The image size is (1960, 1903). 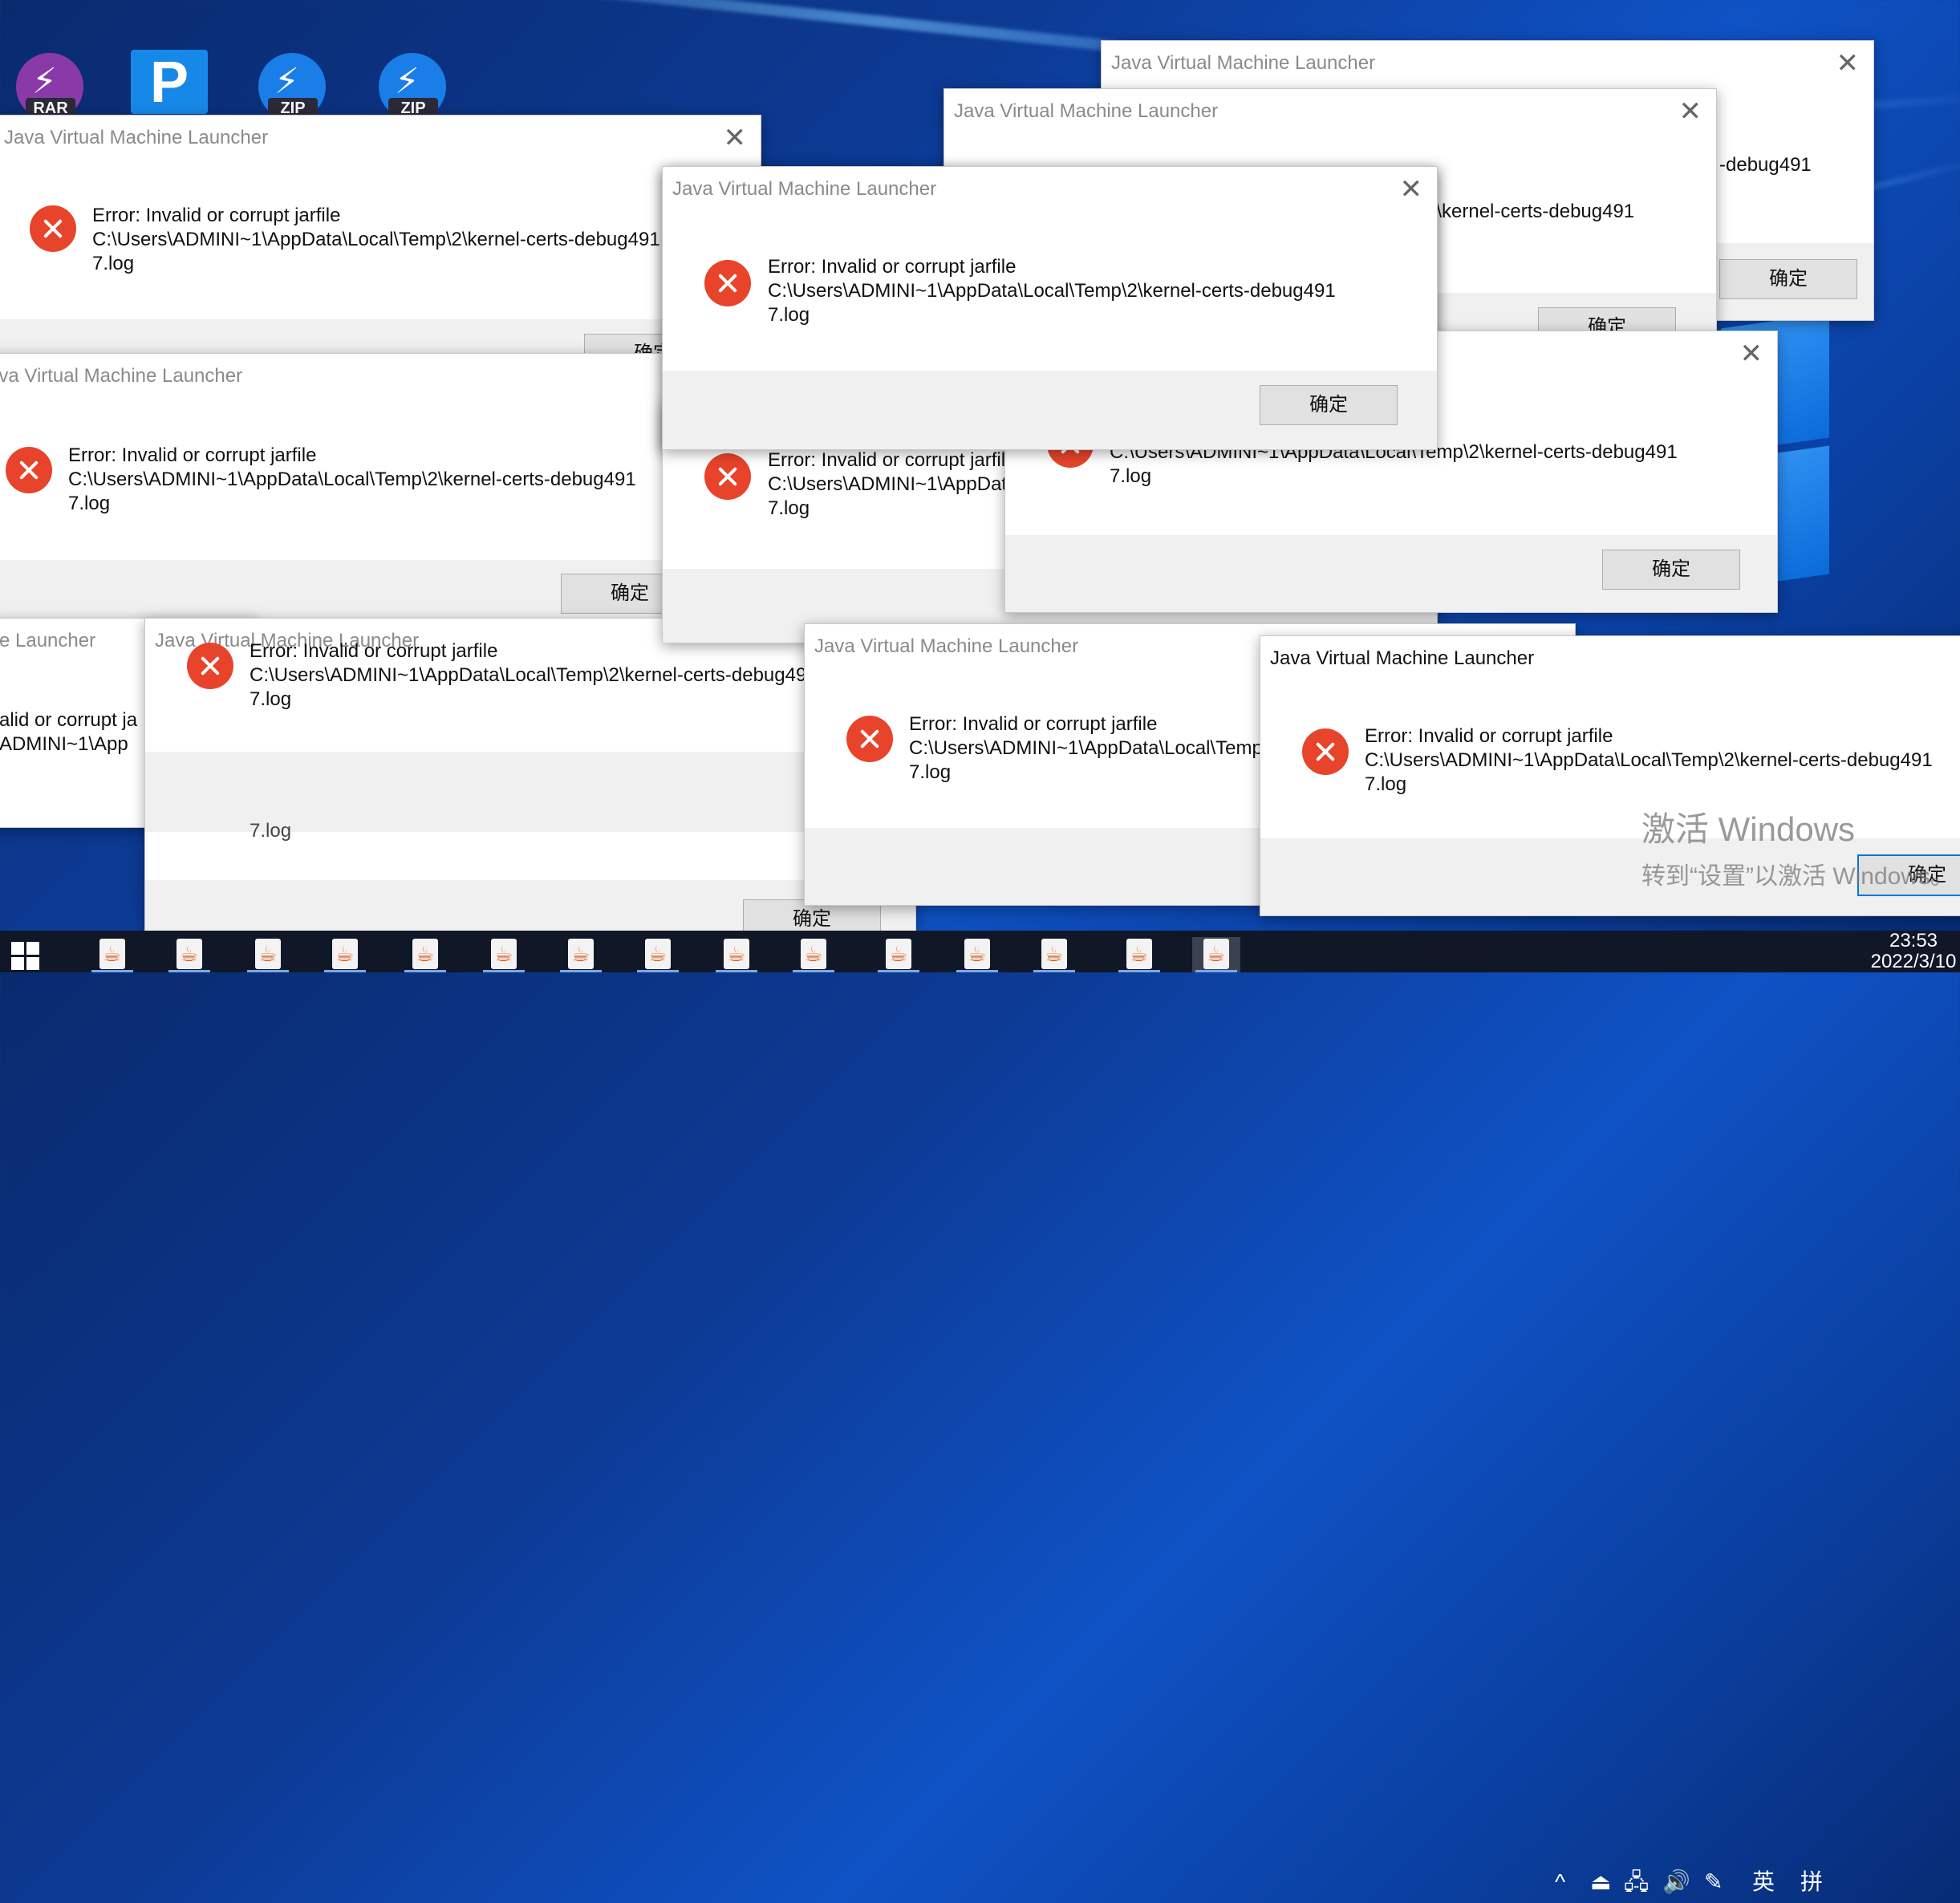 I want to click on tray-overflow-button: ^, so click(x=1560, y=1882).